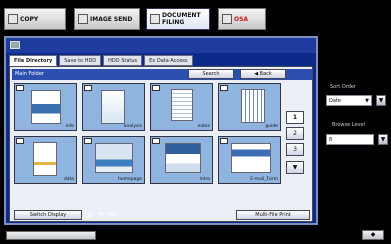 Image resolution: width=391 pixels, height=244 pixels. What do you see at coordinates (123, 60) in the screenshot?
I see `tab-hdd-status: HDD Status` at bounding box center [123, 60].